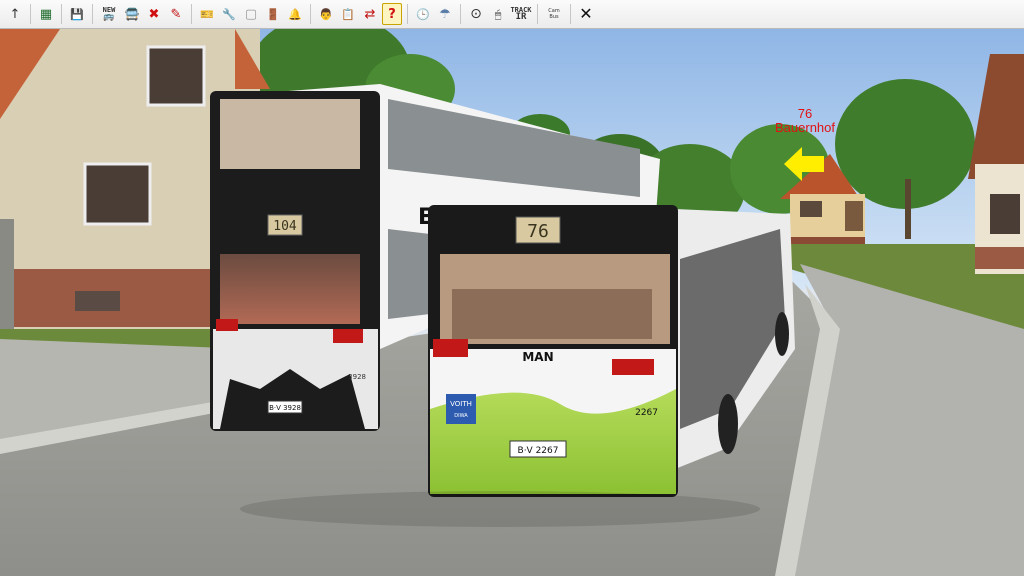 This screenshot has width=1024, height=576. Describe the element at coordinates (357, 377) in the screenshot. I see `back-bus-fleet-number: 3928` at that location.